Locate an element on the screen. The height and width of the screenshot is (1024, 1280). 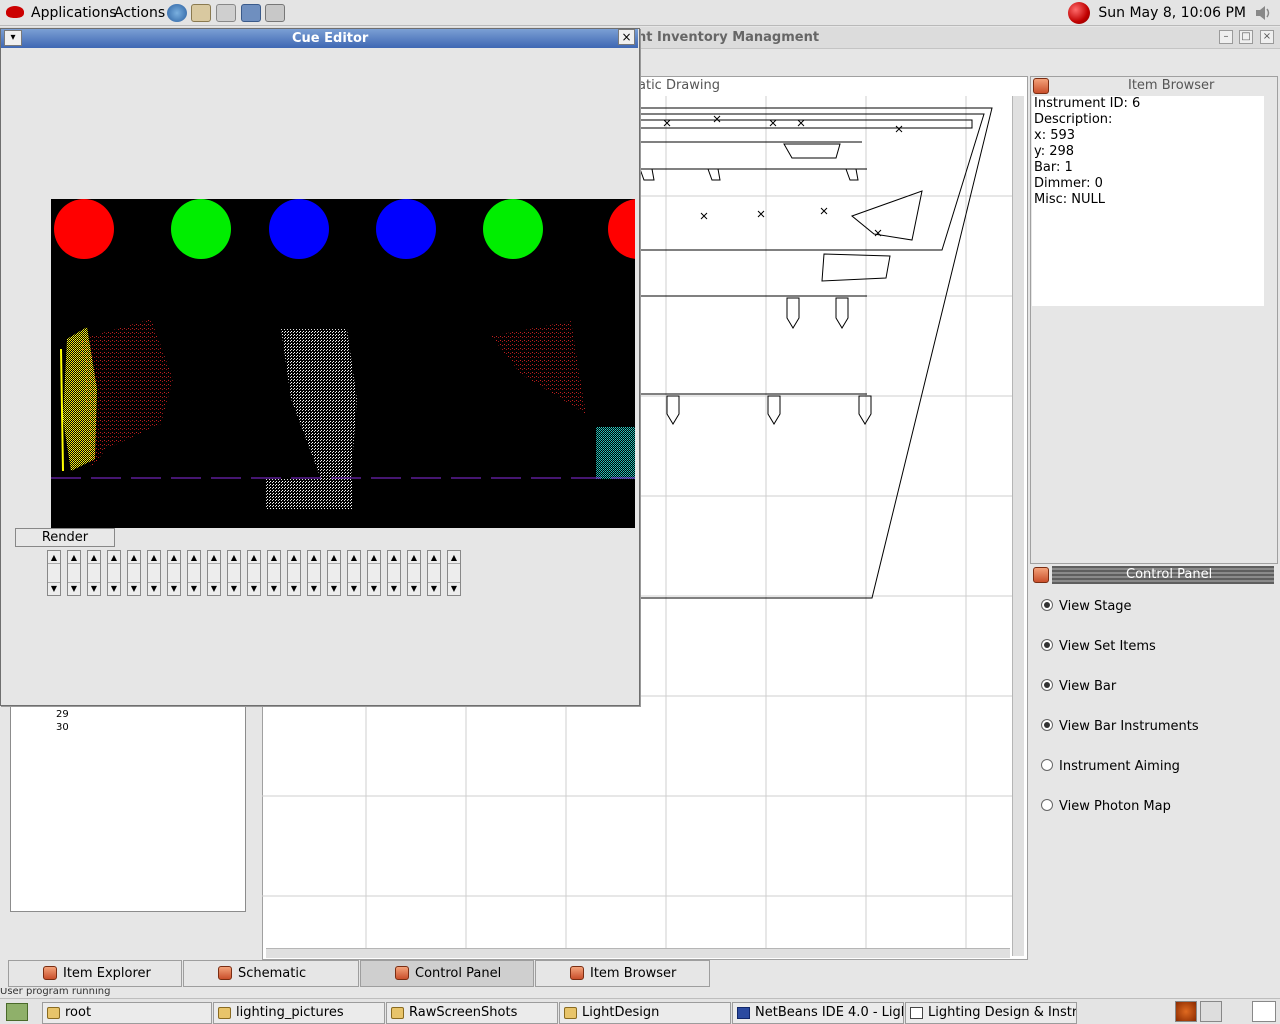
radio-view-set-items: View Set Items is located at coordinates (1098, 646).